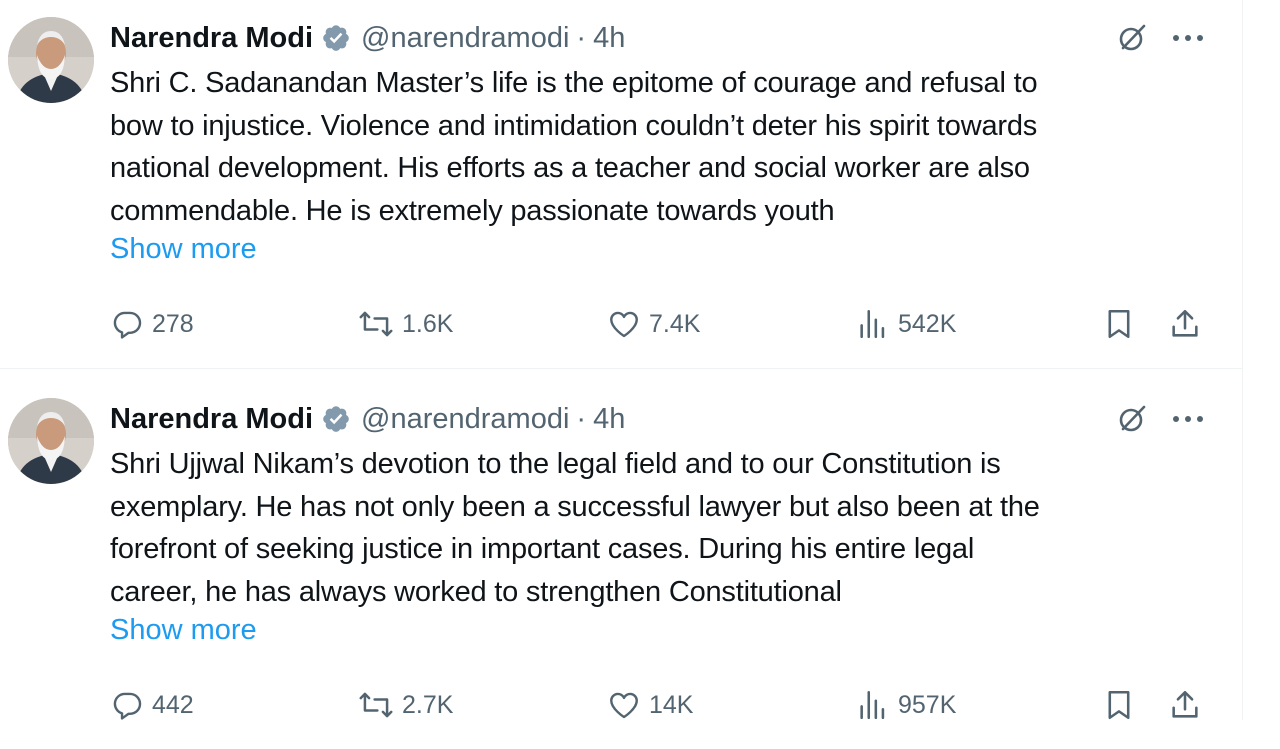 The image size is (1280, 749). I want to click on tweet-actions: 278 1.6K 7.4K 542K, so click(665, 324).